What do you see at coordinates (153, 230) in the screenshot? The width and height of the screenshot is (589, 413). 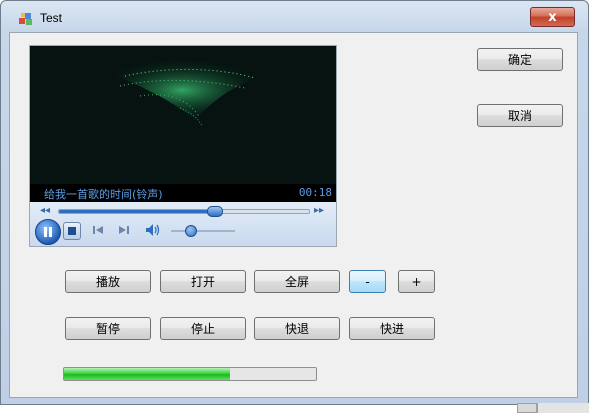 I see `volume-icon` at bounding box center [153, 230].